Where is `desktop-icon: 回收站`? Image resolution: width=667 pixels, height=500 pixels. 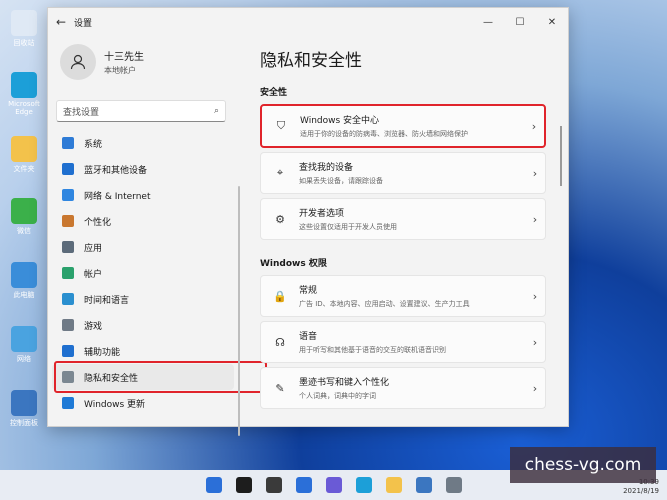 desktop-icon: 回收站 is located at coordinates (24, 29).